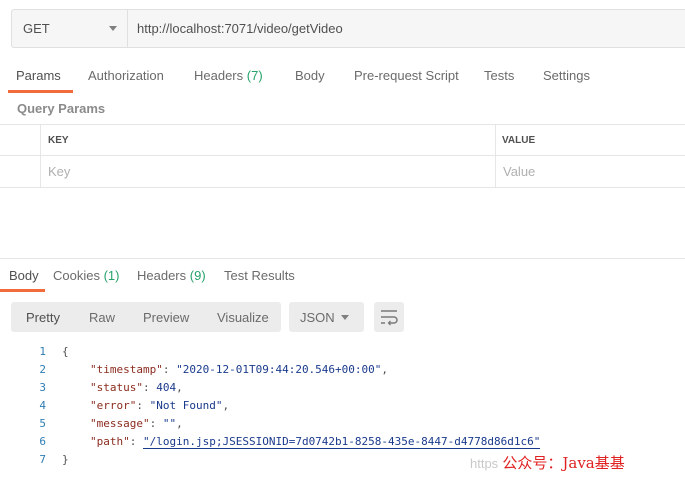  I want to click on tab-headers: Headers (7), so click(228, 75).